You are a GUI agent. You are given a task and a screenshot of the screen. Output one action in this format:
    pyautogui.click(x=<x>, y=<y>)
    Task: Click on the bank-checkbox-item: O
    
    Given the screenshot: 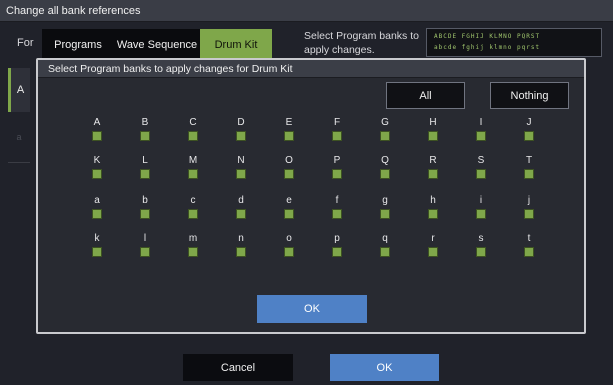 What is the action you would take?
    pyautogui.click(x=289, y=171)
    